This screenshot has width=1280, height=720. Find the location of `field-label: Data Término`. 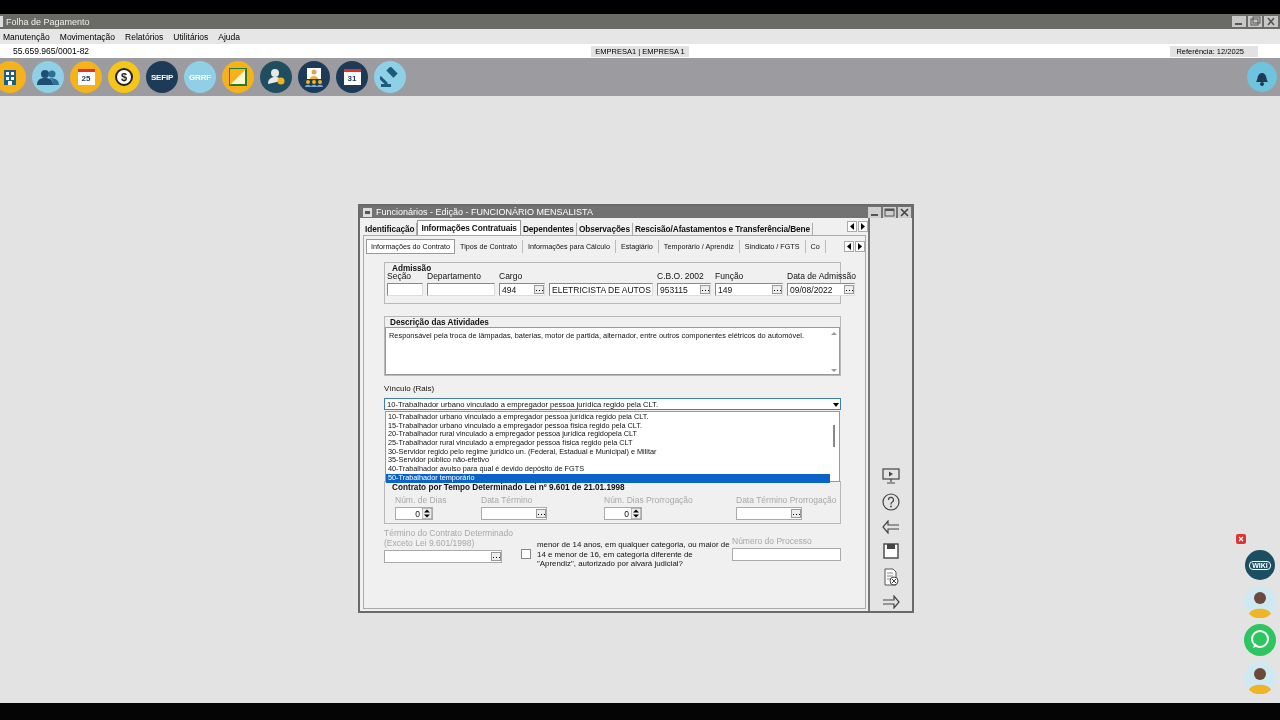

field-label: Data Término is located at coordinates (507, 500).